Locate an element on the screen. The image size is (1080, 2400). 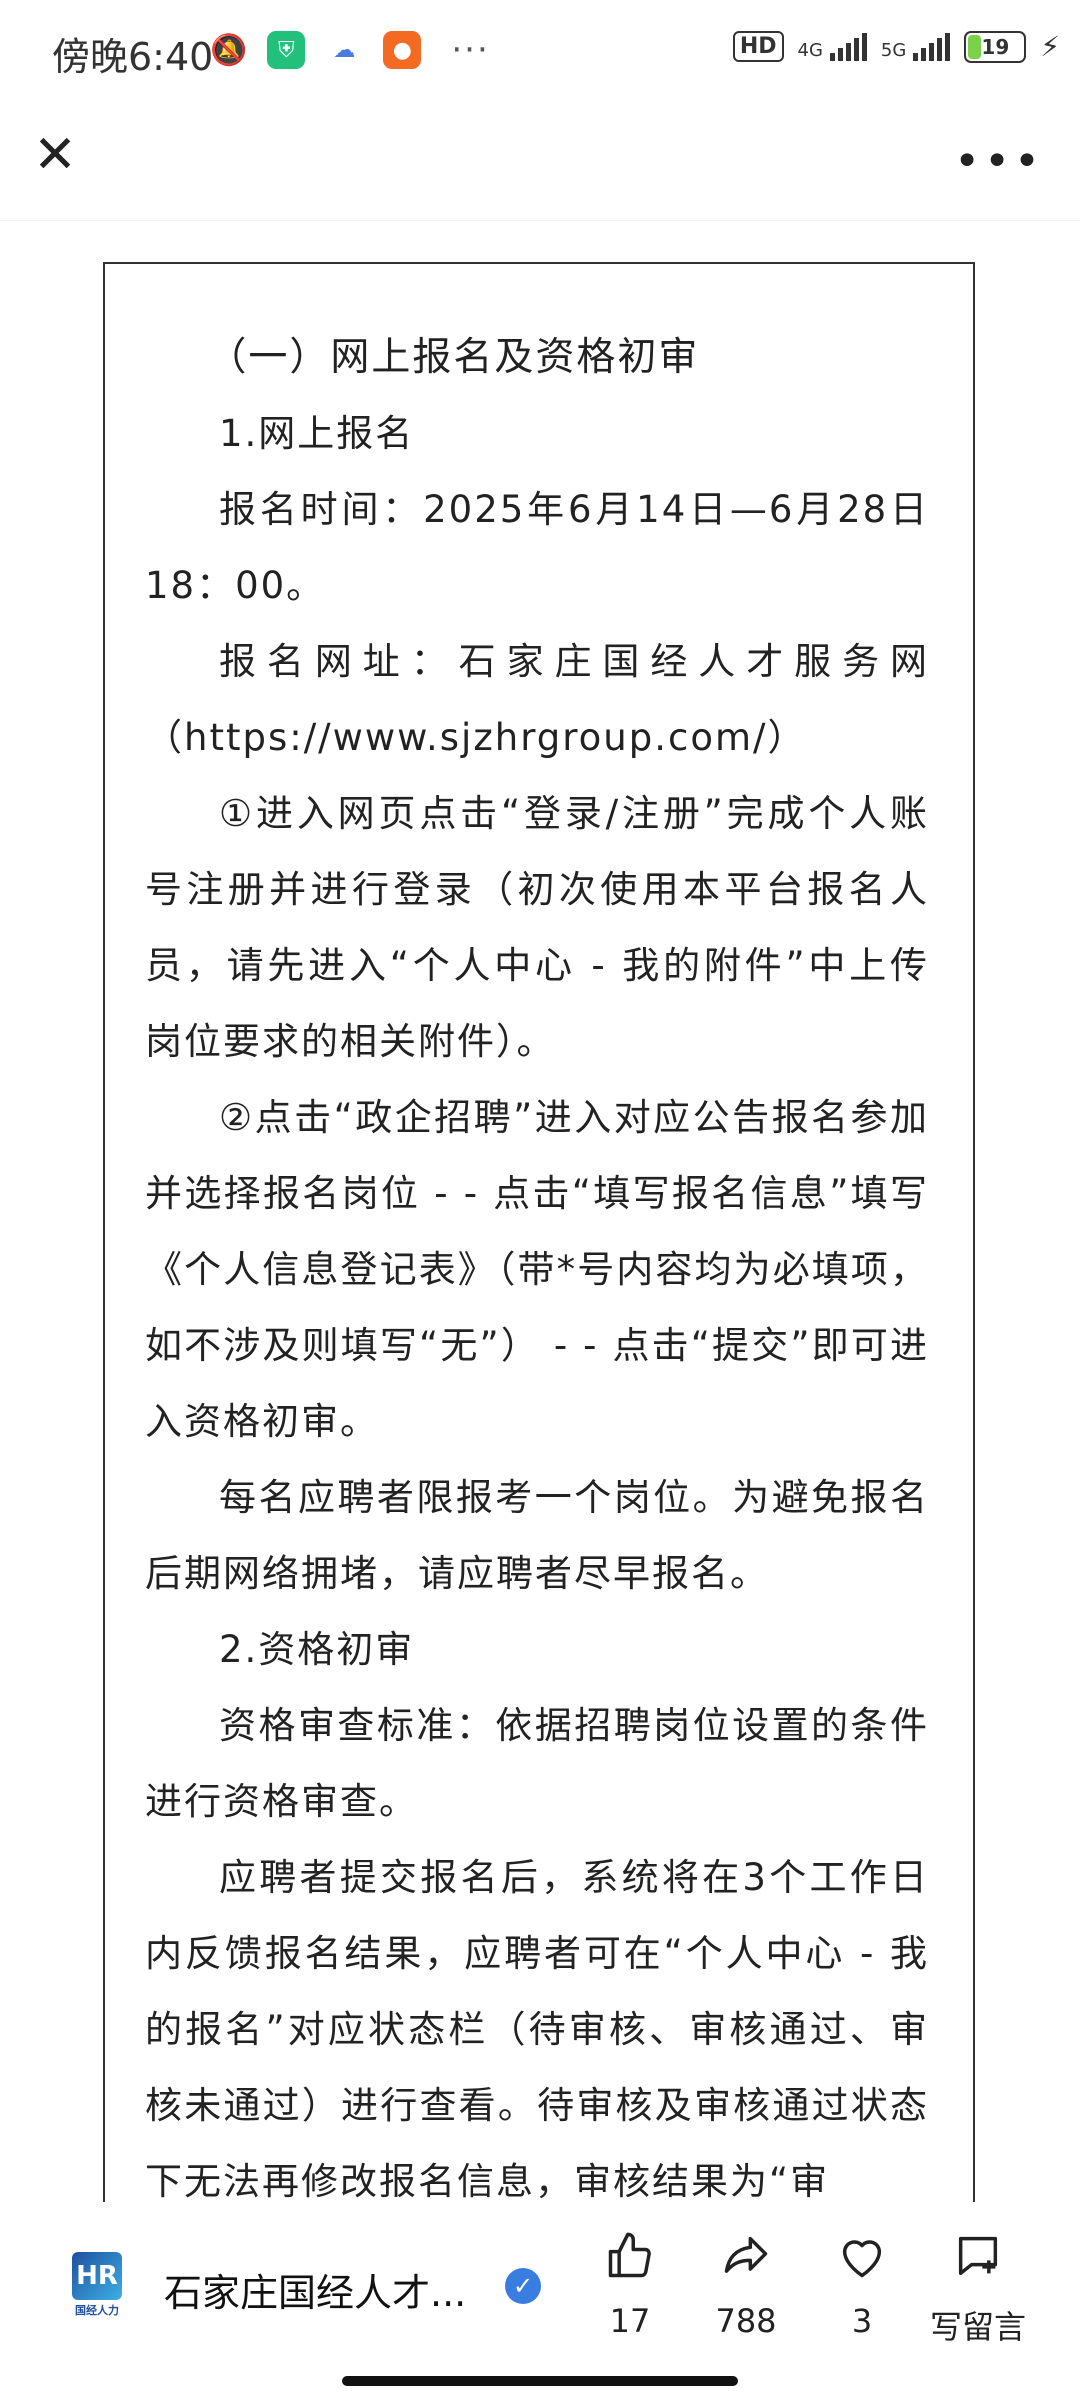
comment-label: 写留言 is located at coordinates (977, 2327).